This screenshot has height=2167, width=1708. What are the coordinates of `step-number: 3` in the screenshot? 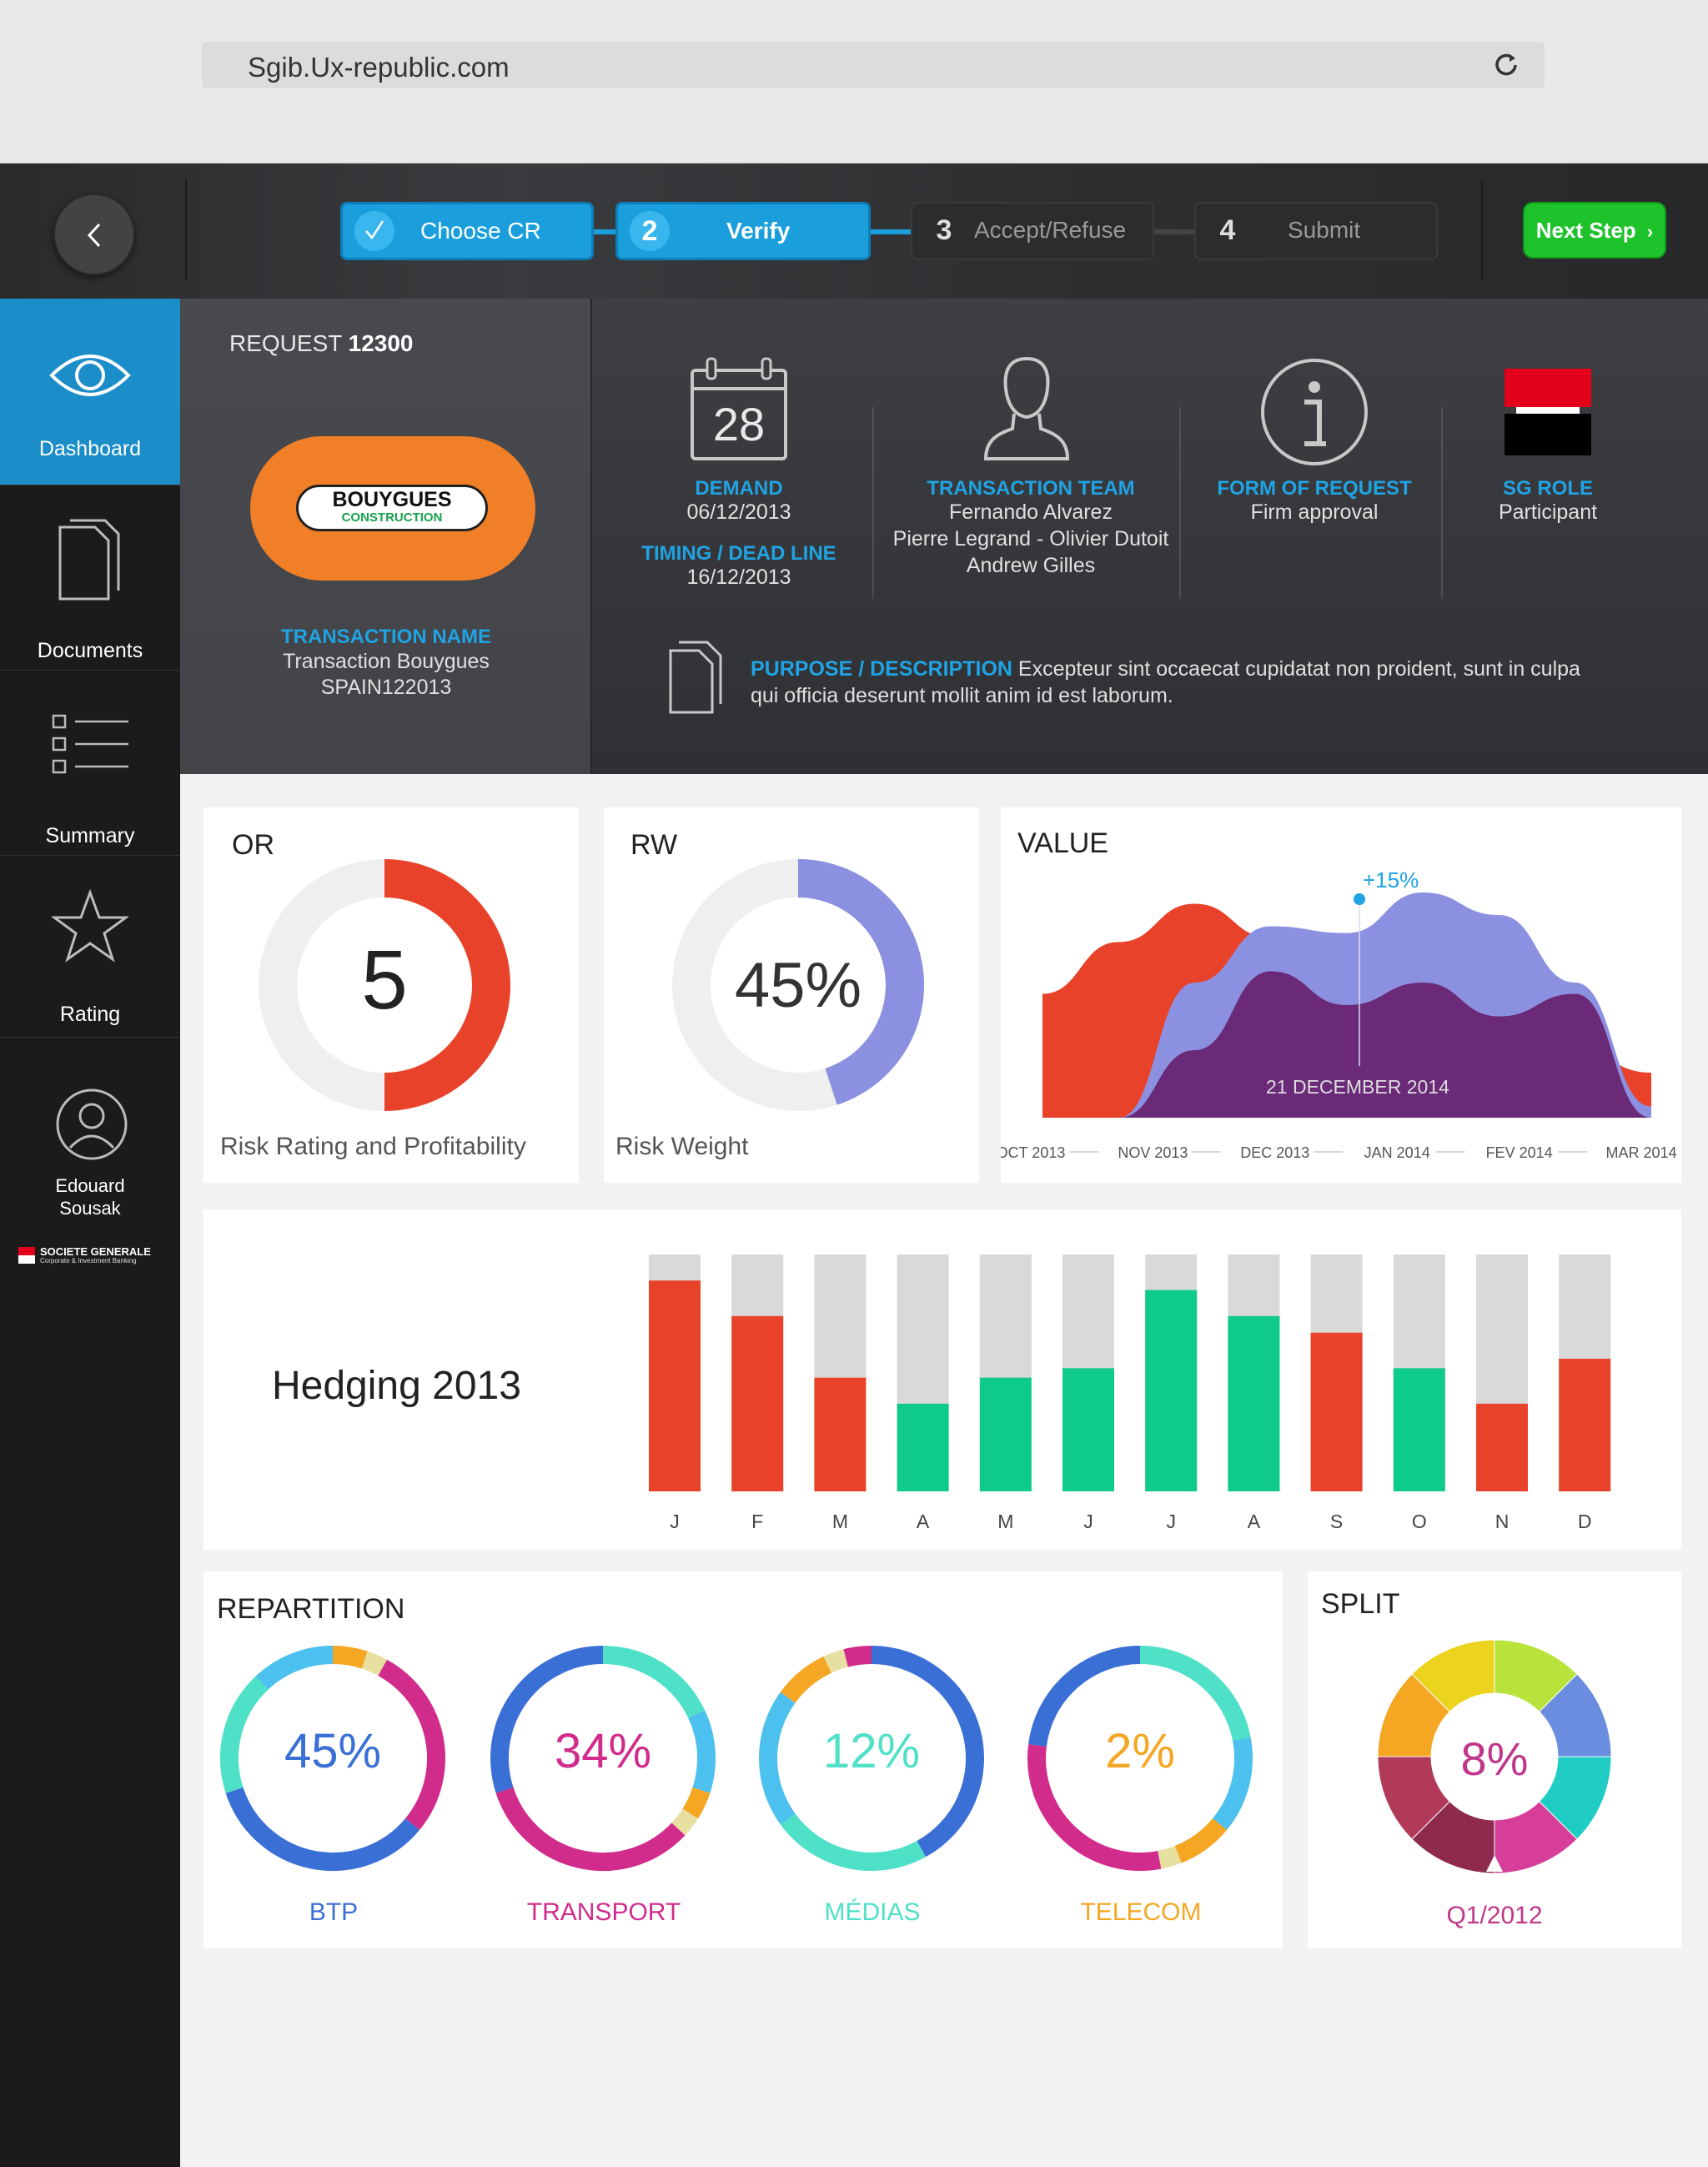 It's located at (944, 230).